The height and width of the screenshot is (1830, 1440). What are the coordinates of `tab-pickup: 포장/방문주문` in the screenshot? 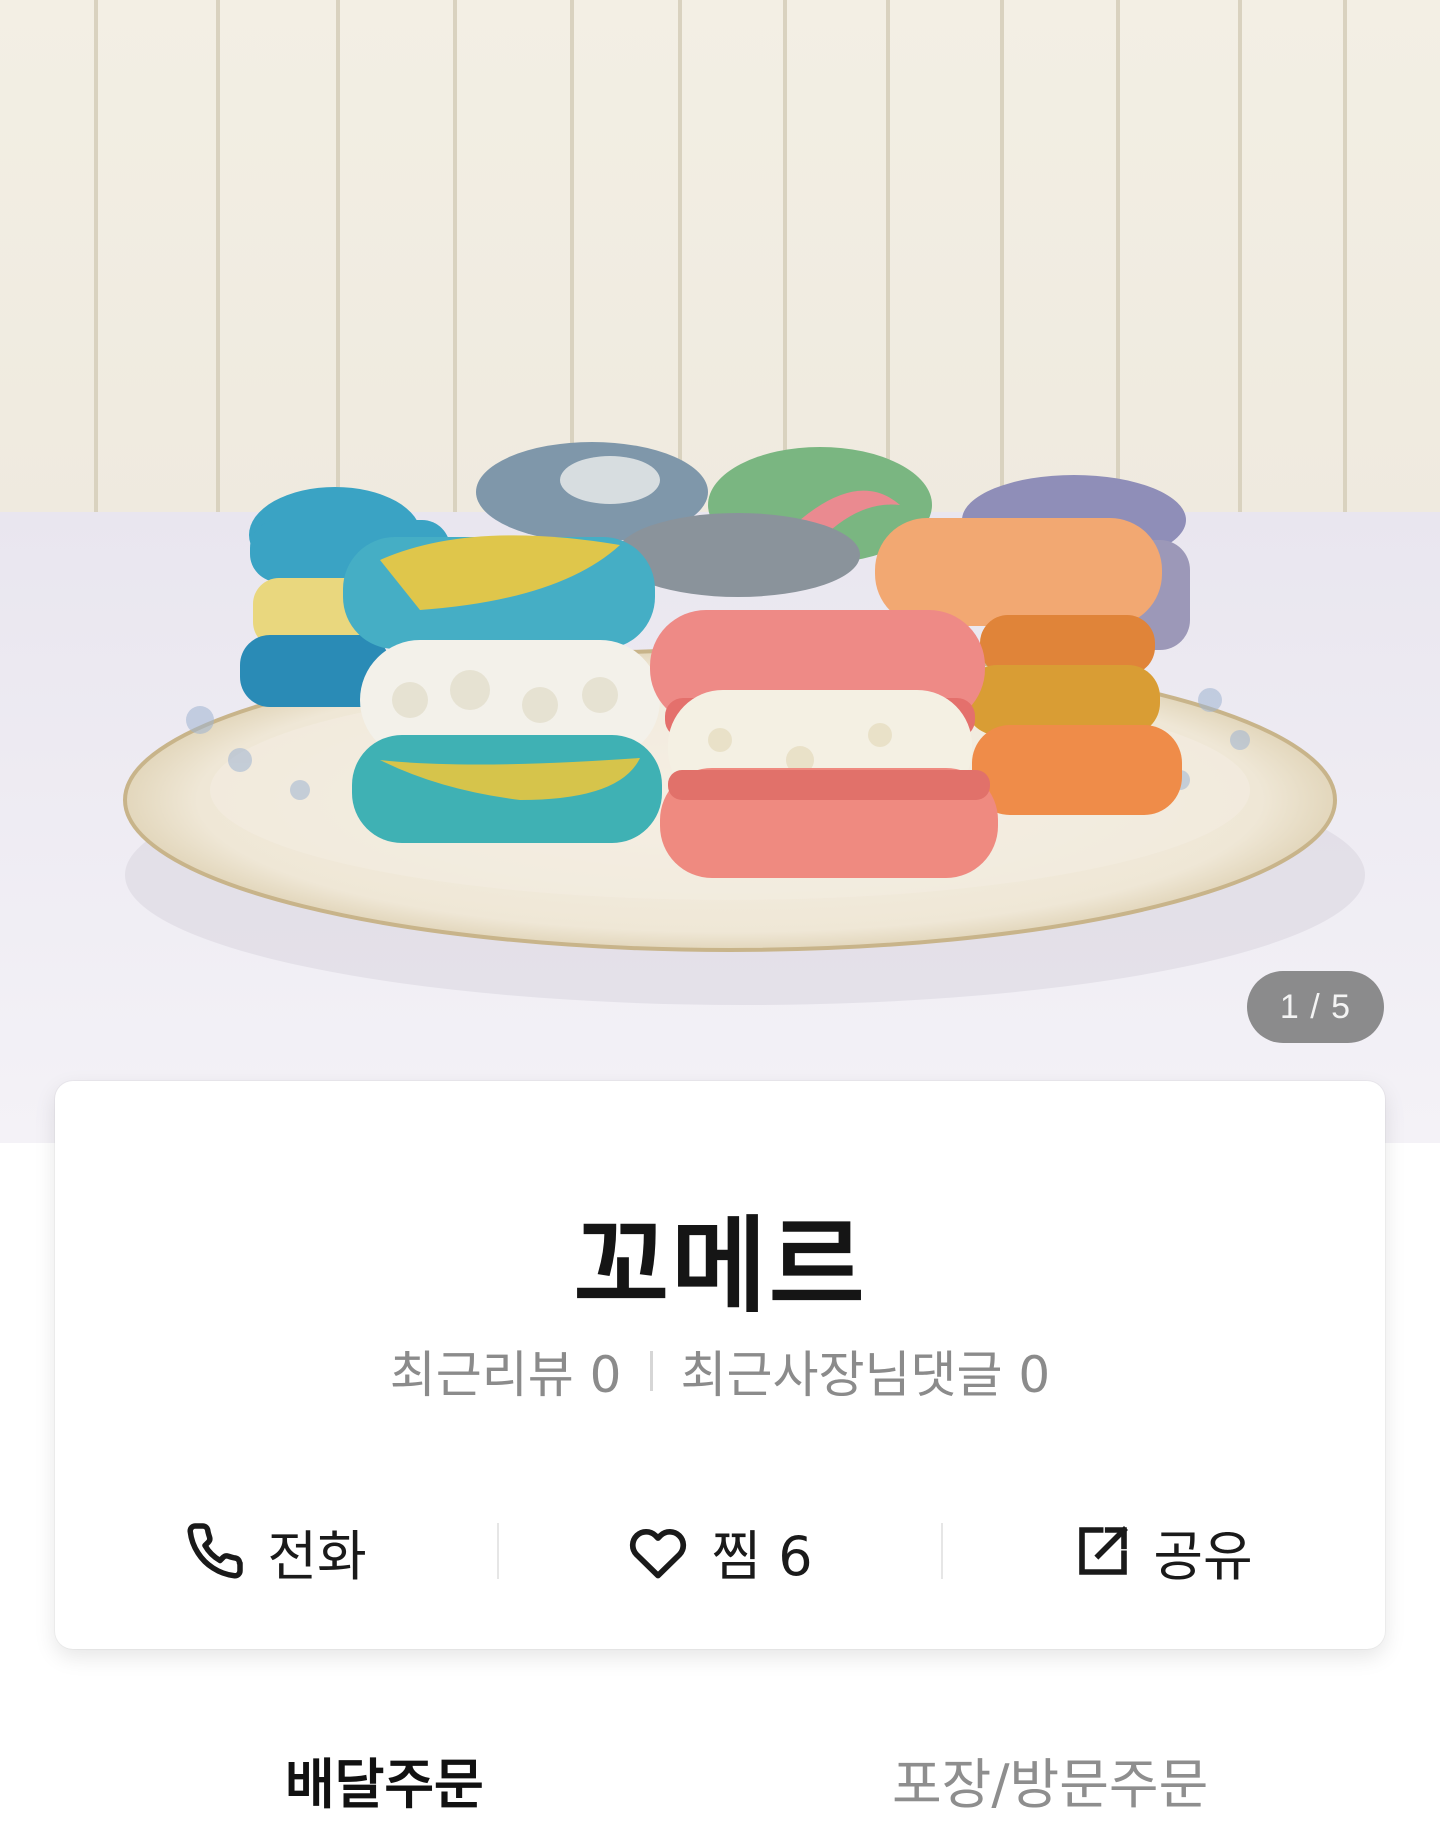 It's located at (1050, 1779).